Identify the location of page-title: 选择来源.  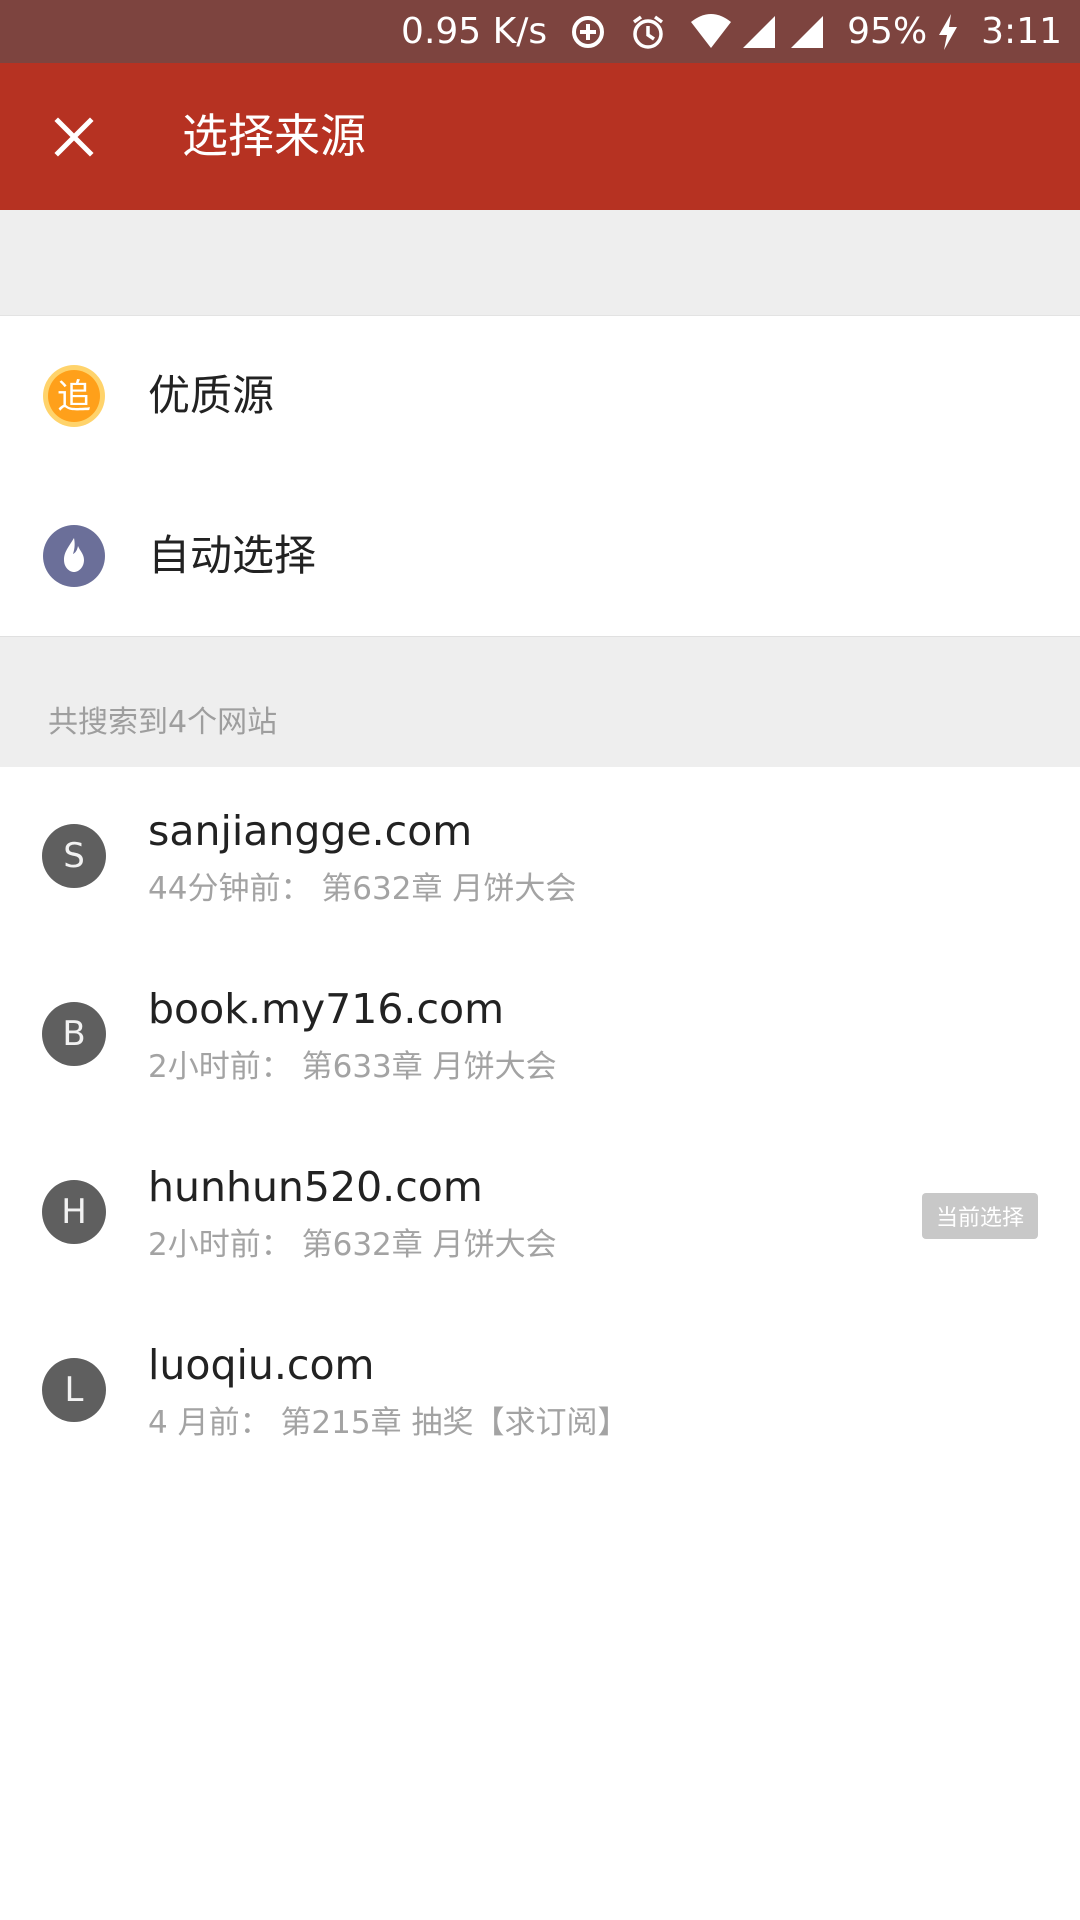
(274, 136).